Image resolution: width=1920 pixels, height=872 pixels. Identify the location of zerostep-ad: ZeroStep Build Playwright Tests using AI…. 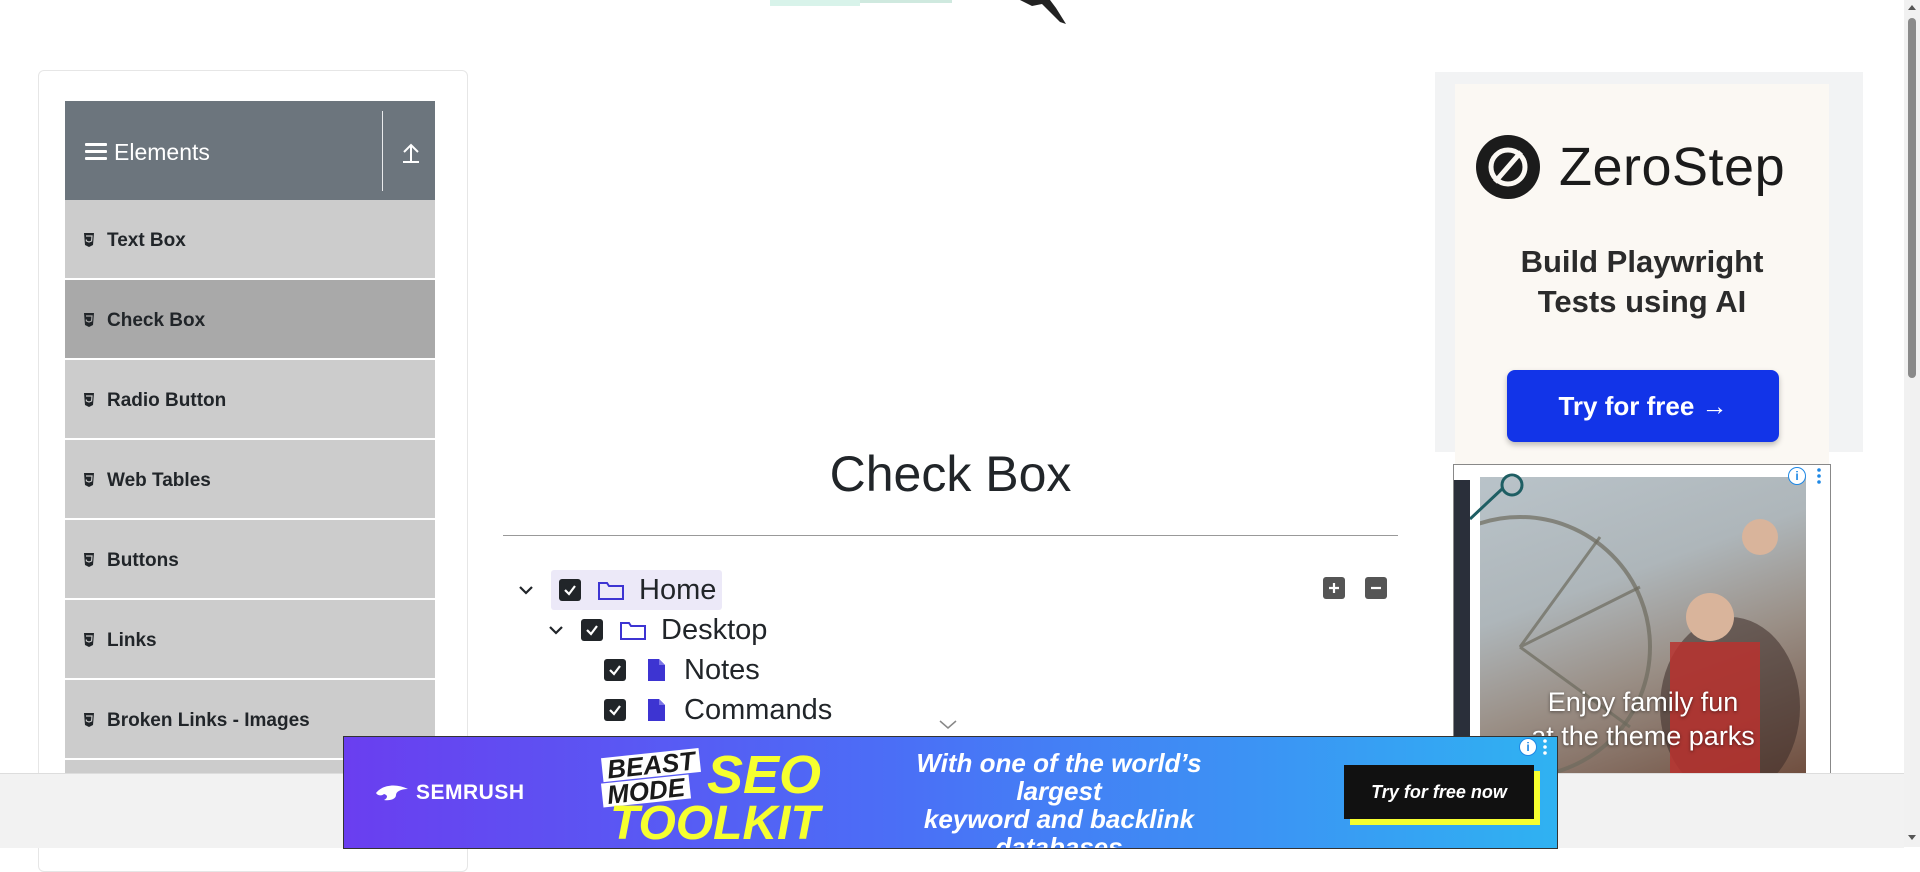
(1649, 278).